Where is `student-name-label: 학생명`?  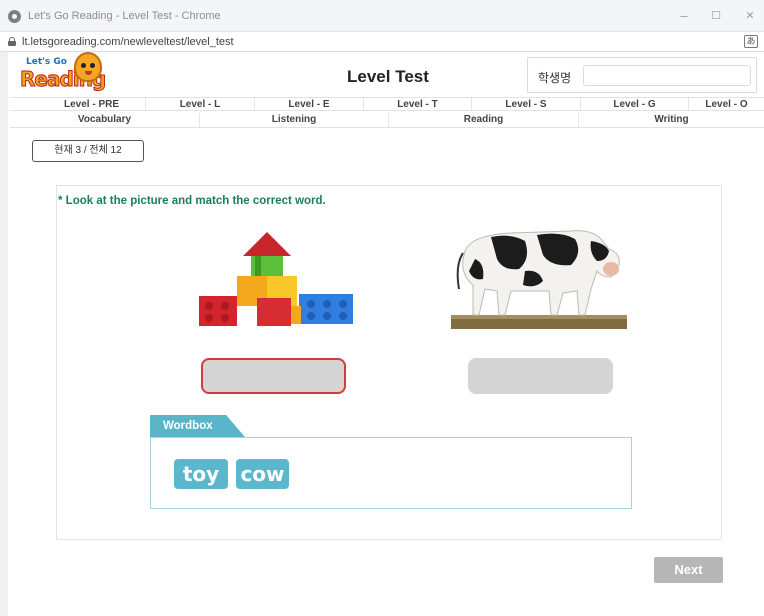
student-name-label: 학생명 is located at coordinates (555, 78).